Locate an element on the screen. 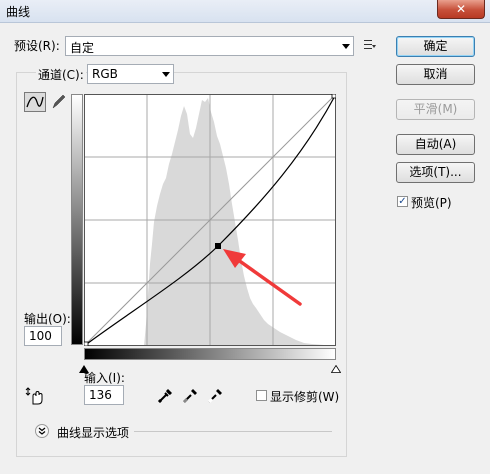 The image size is (490, 474). channel-select: RGB is located at coordinates (130, 74).